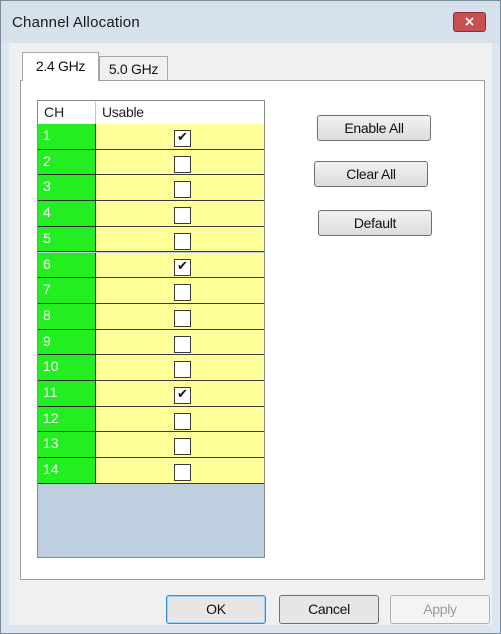 This screenshot has width=501, height=634. I want to click on channel-number-cell: 11, so click(67, 394).